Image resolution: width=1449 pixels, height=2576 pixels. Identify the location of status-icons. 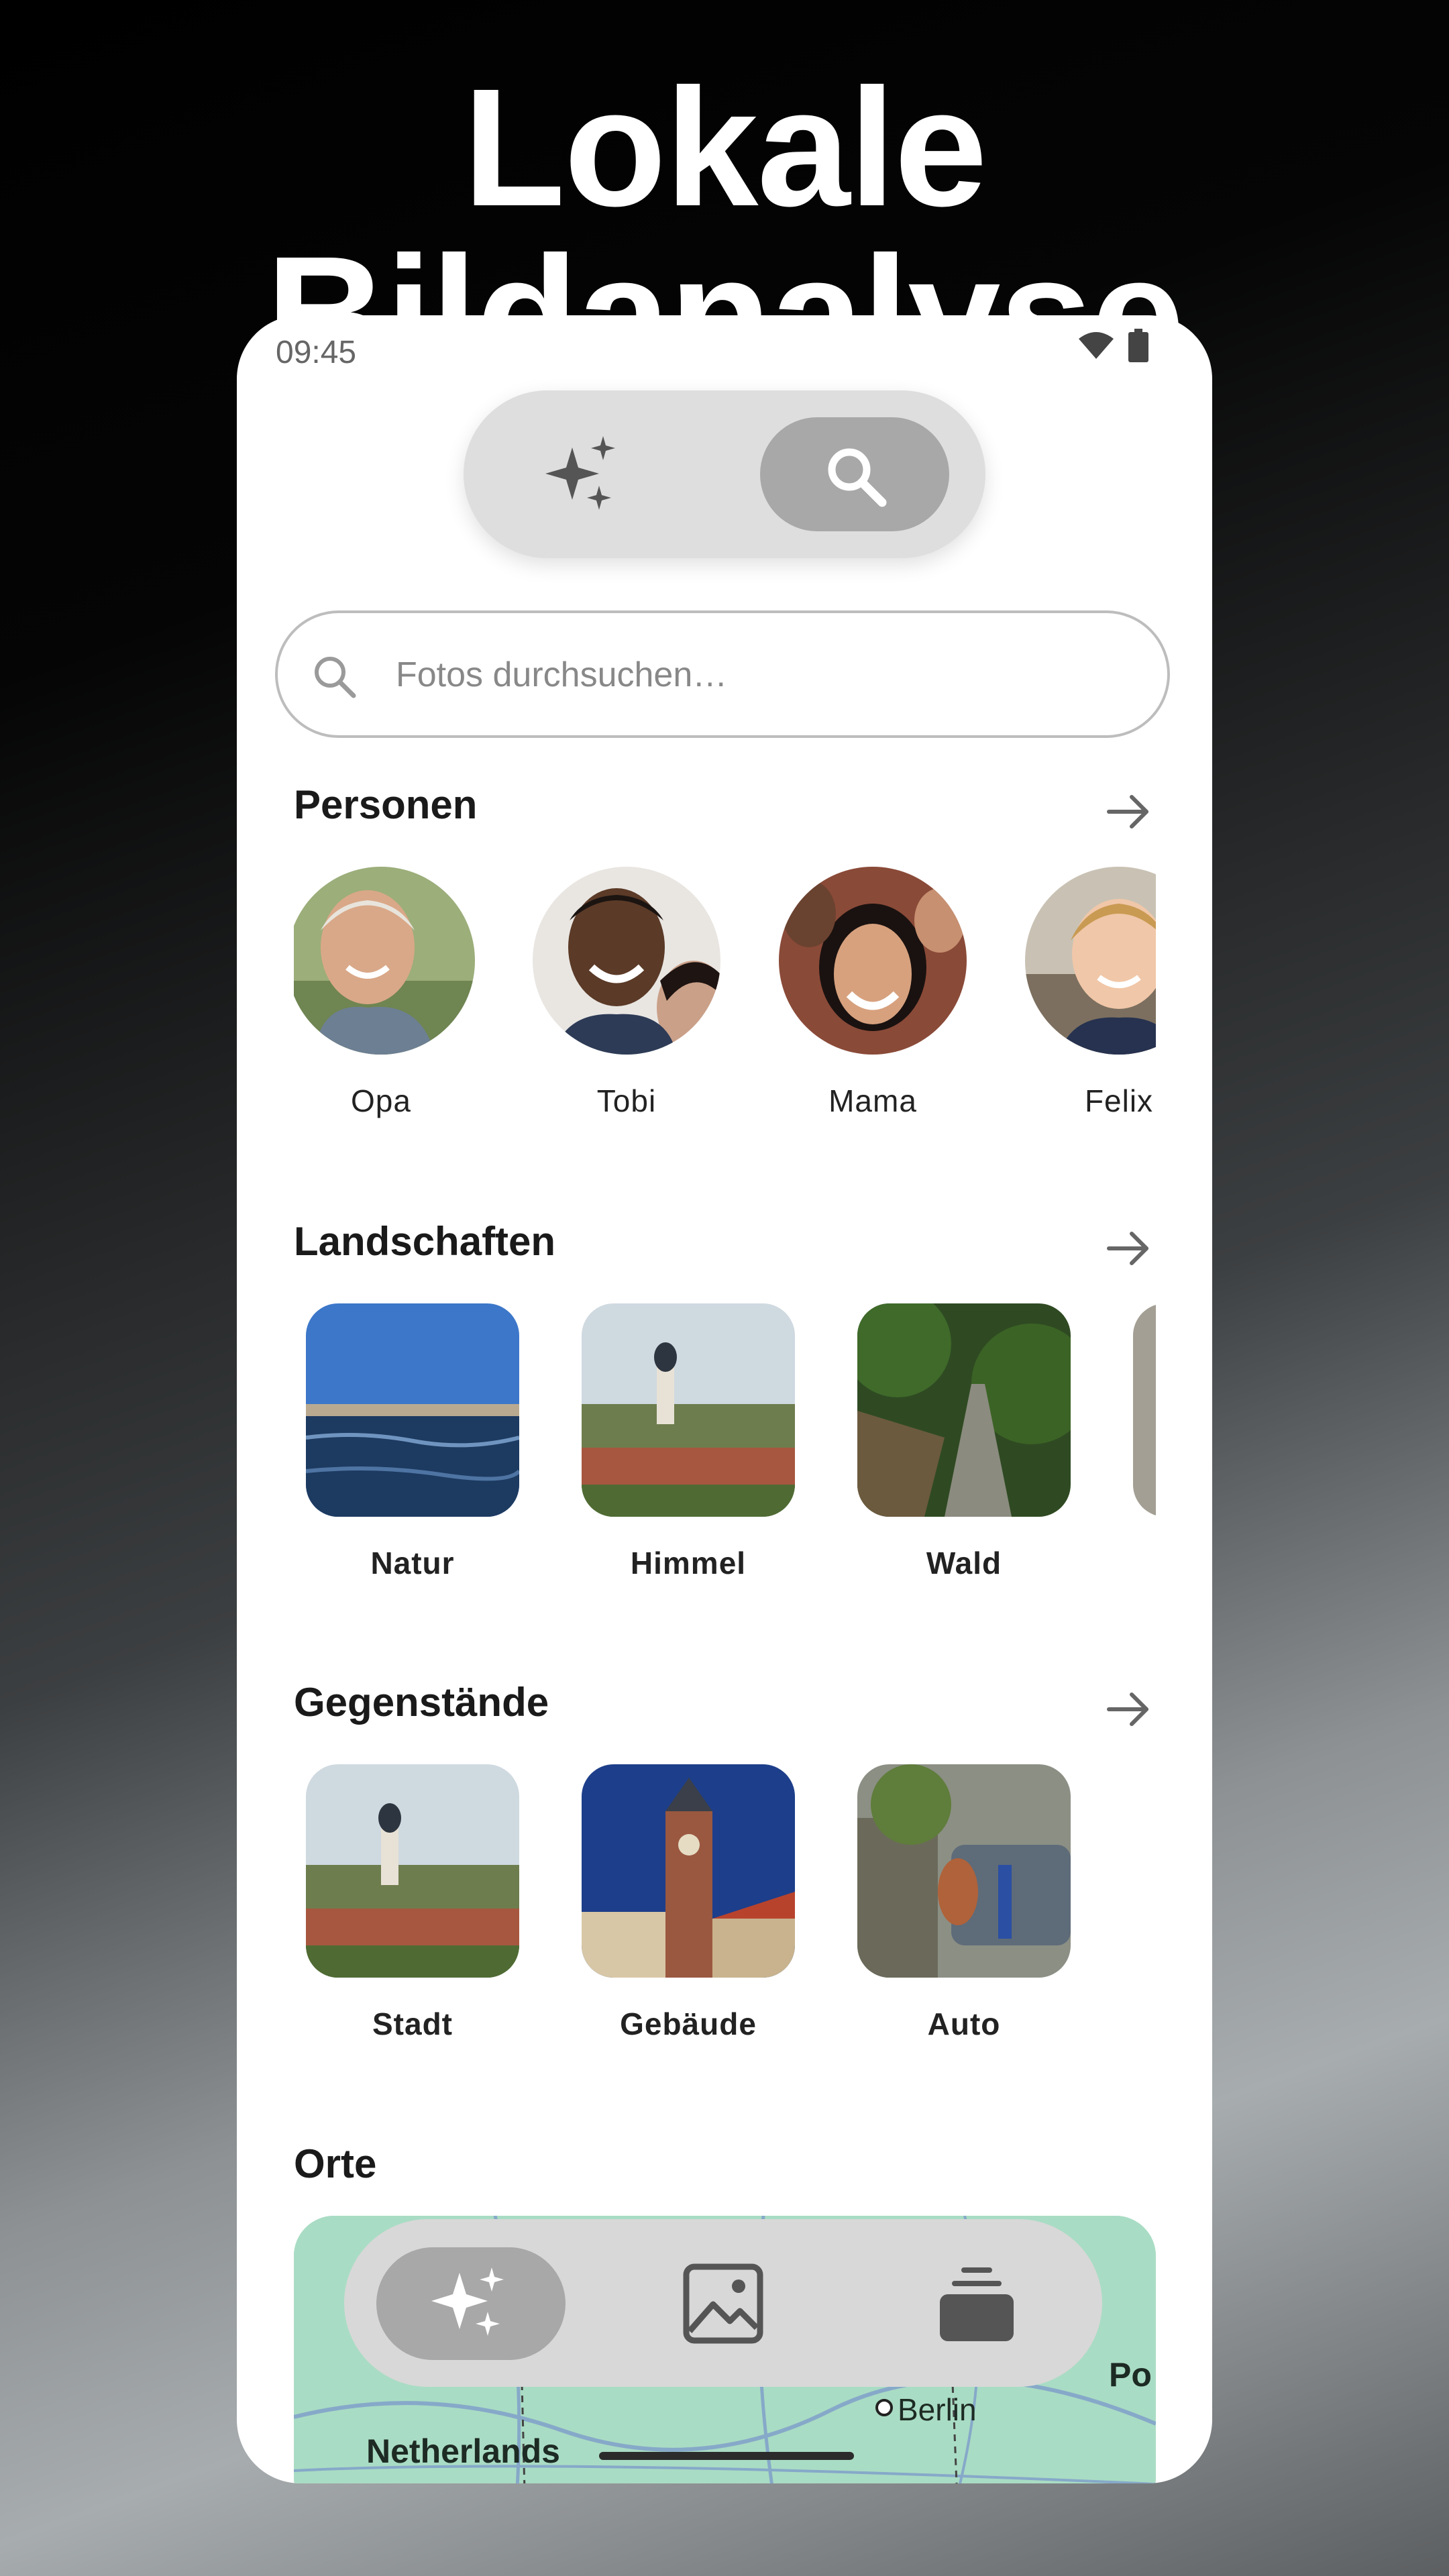
(1112, 345).